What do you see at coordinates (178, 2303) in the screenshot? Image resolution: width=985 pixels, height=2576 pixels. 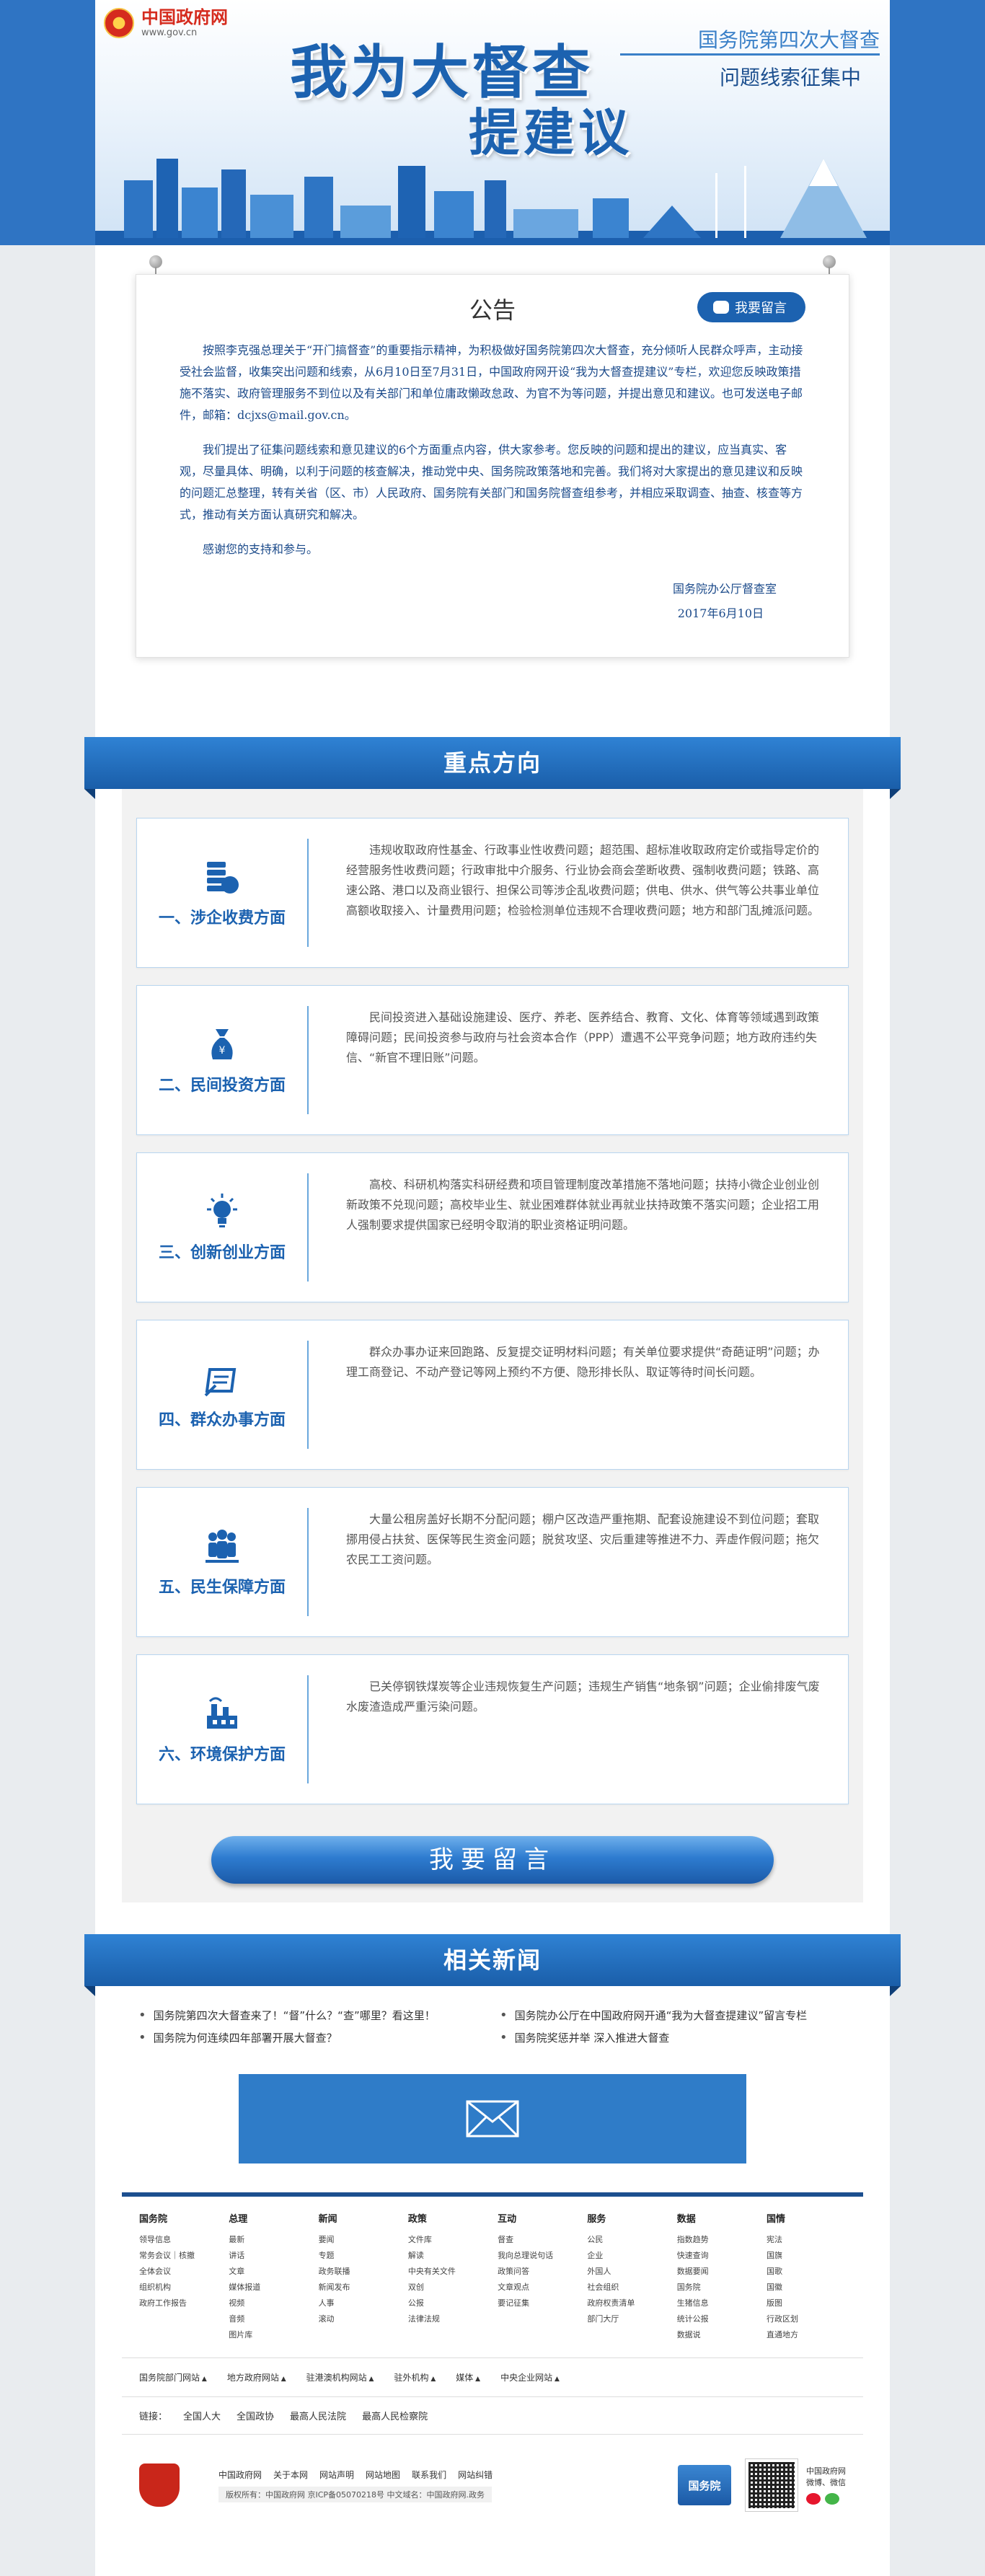 I see `footer-link: 政府工作报告` at bounding box center [178, 2303].